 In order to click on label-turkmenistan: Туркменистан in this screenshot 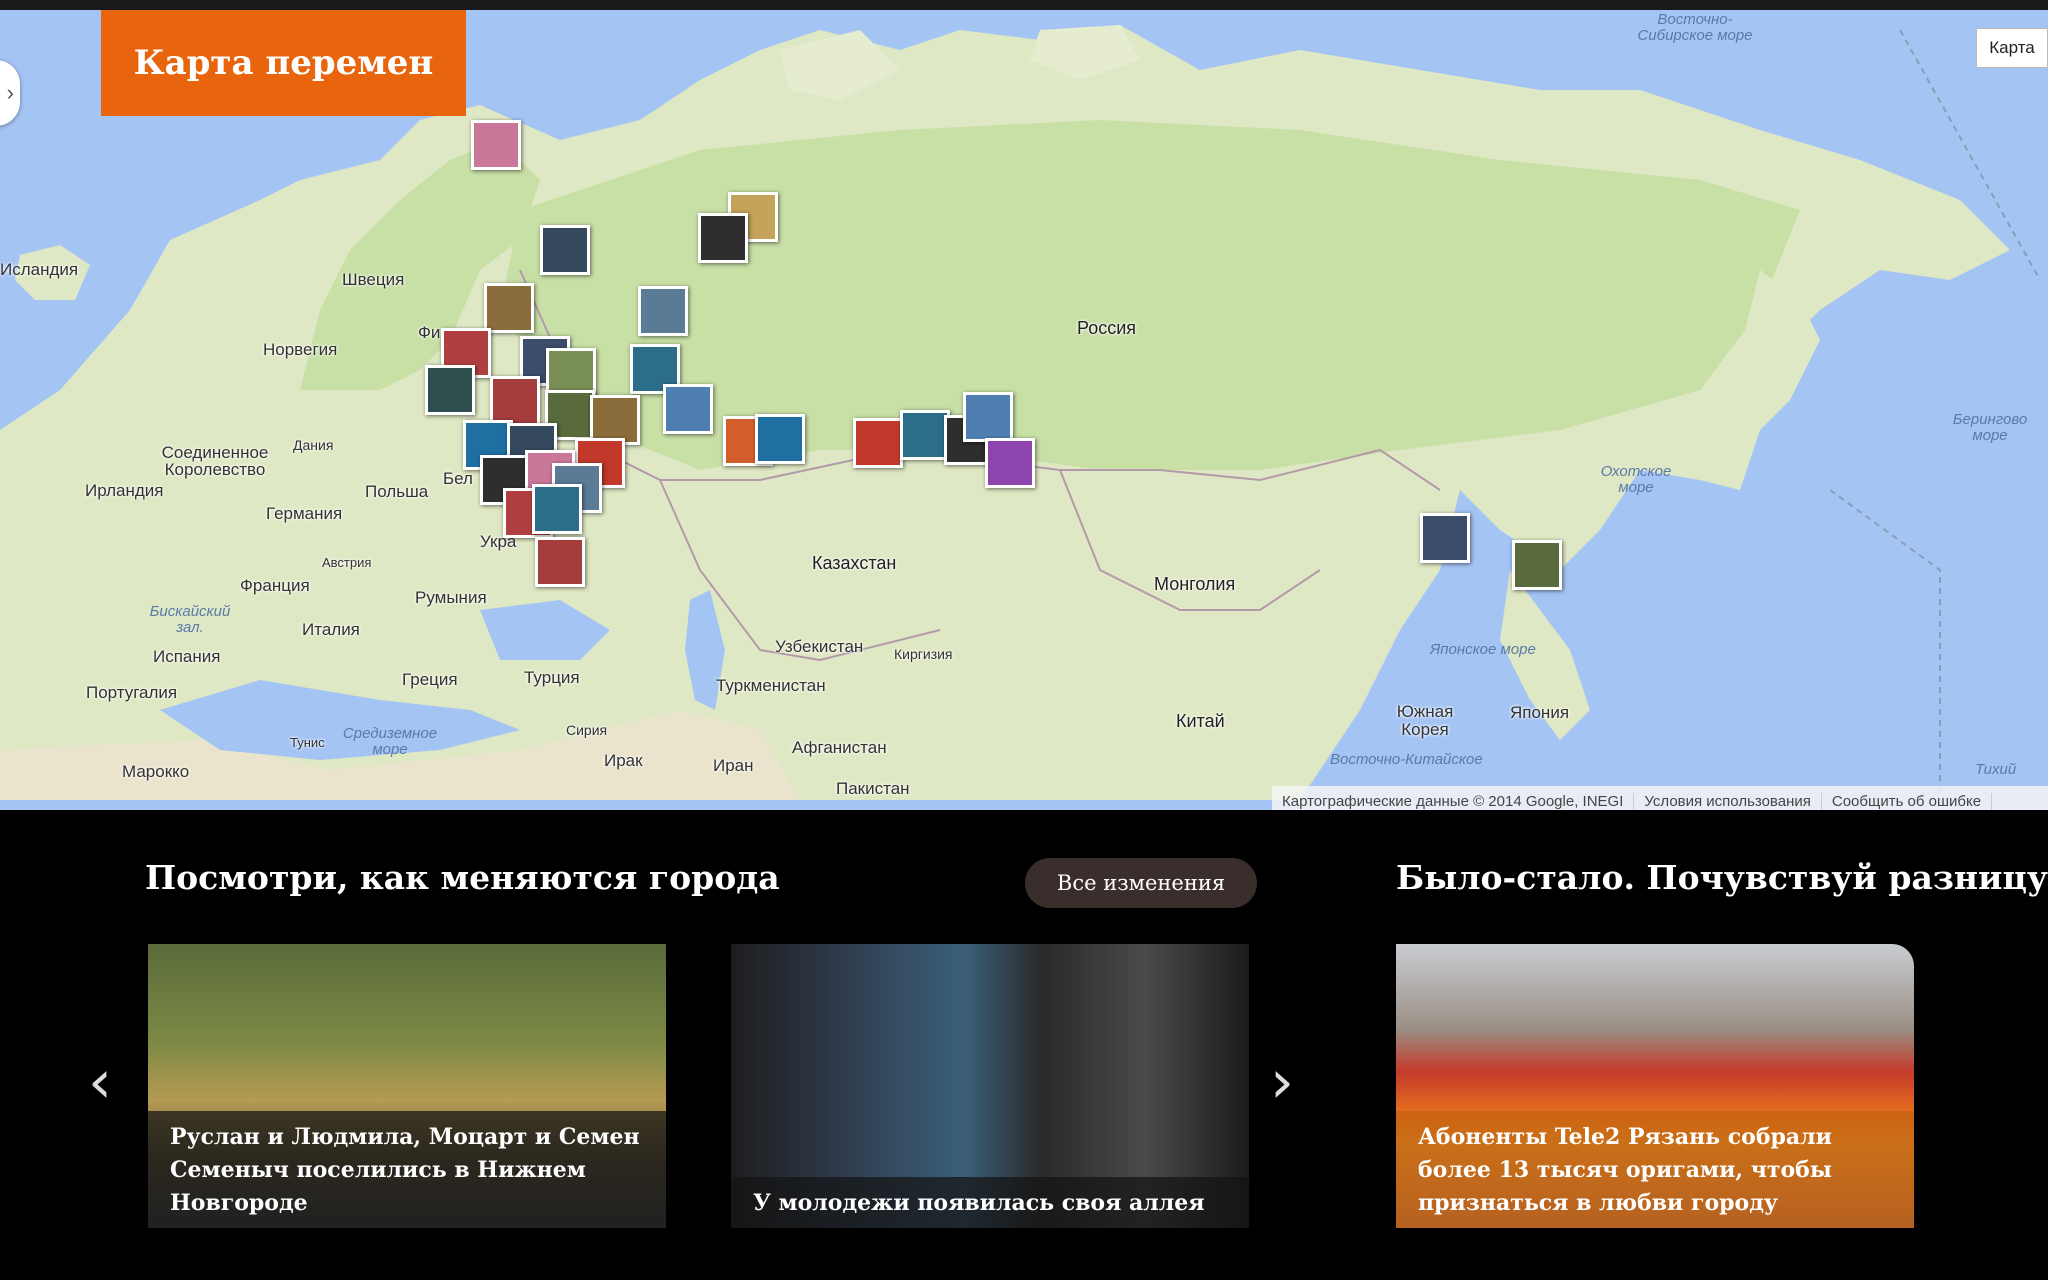, I will do `click(771, 685)`.